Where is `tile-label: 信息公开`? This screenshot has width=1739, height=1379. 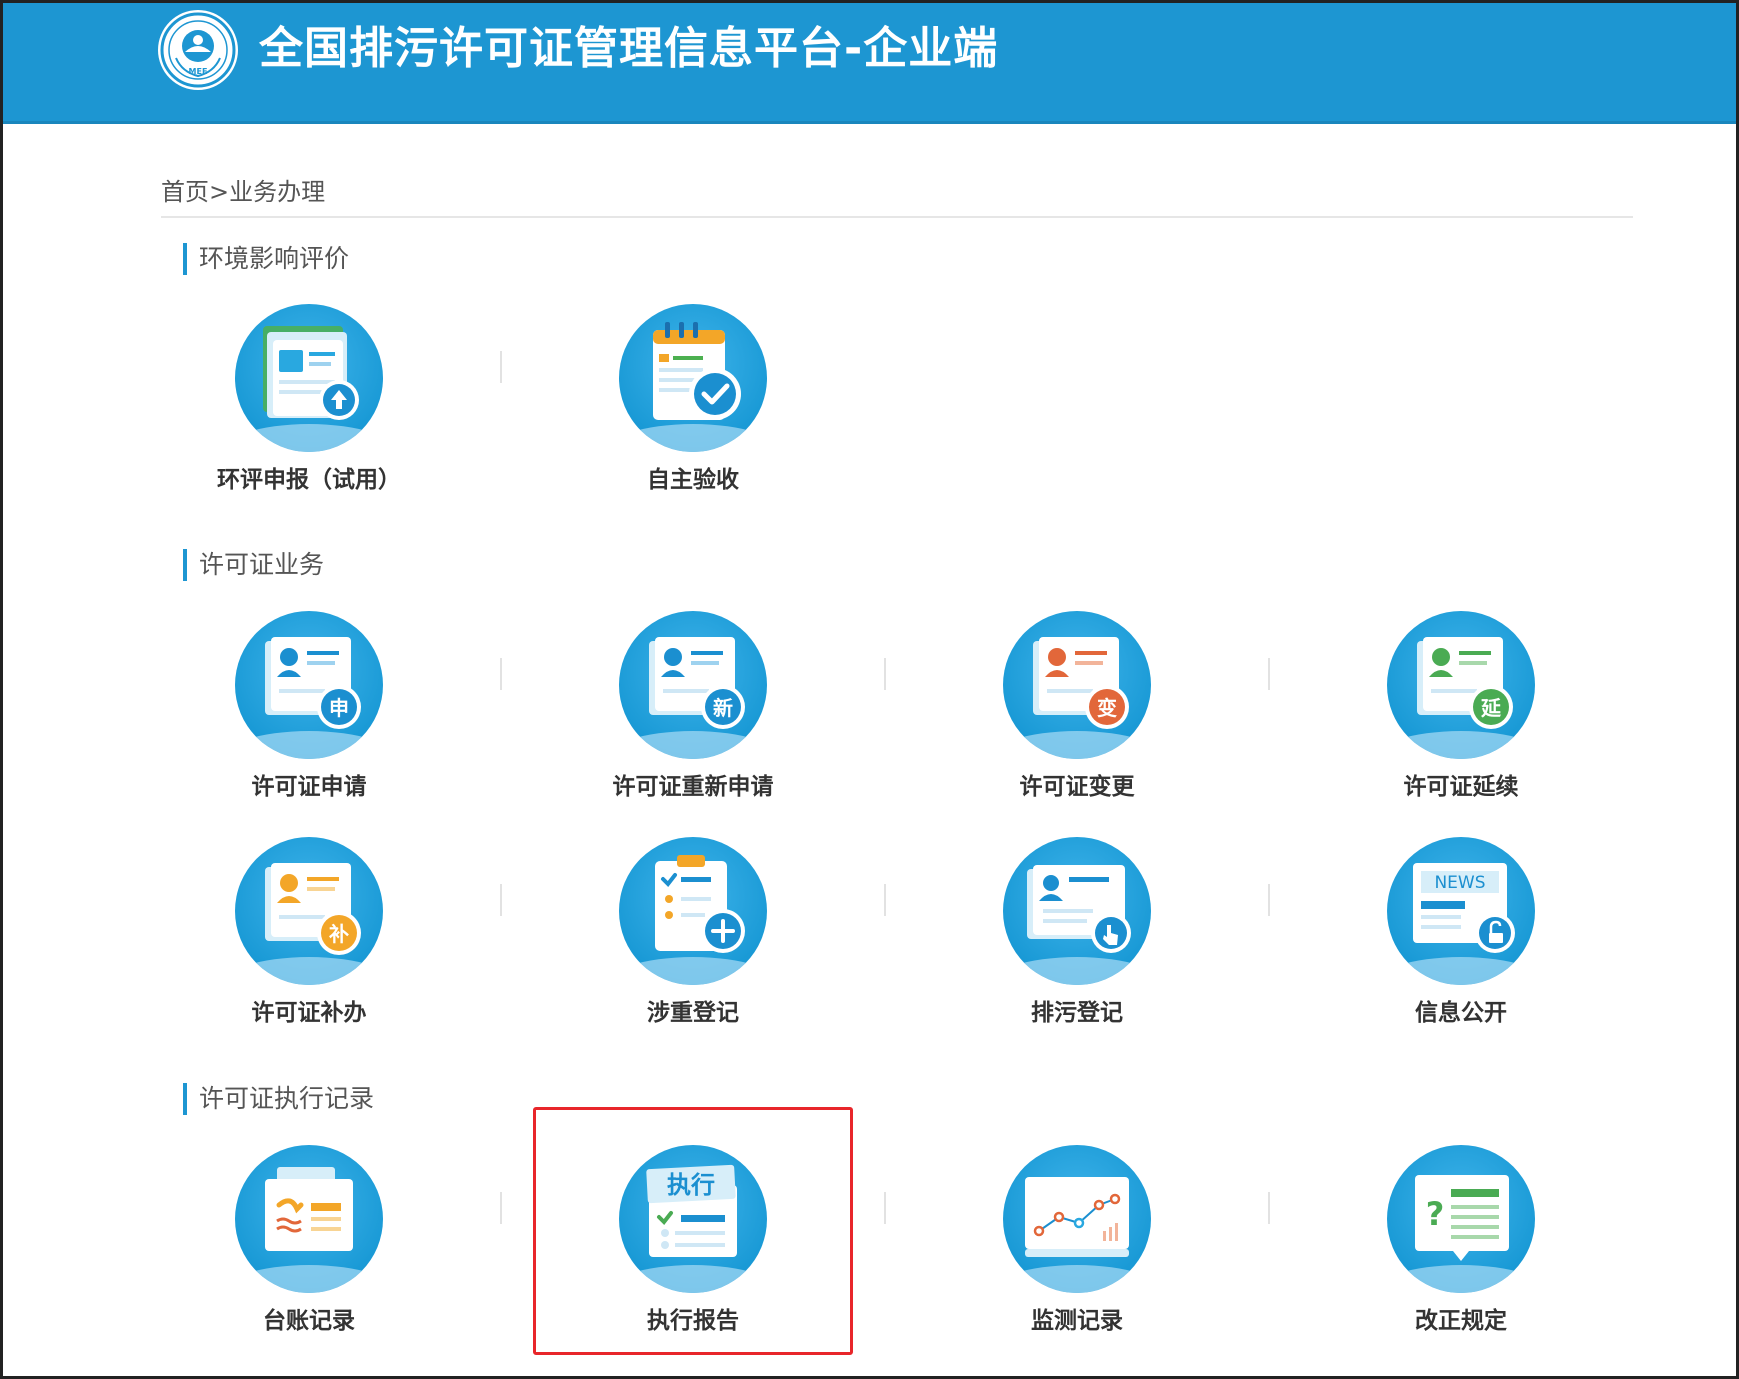 tile-label: 信息公开 is located at coordinates (1461, 1013).